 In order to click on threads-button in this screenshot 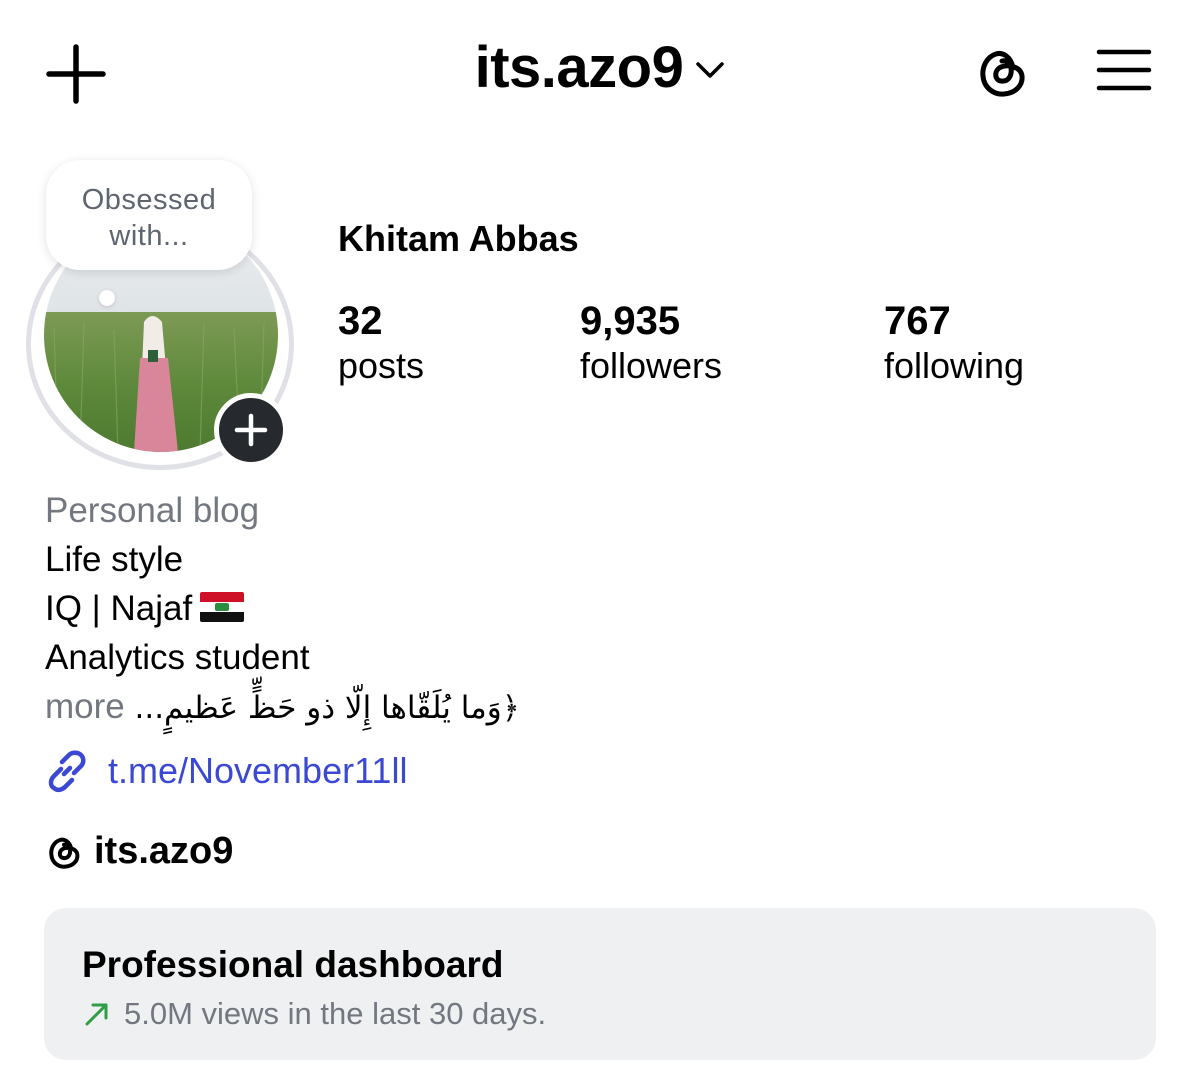, I will do `click(1002, 72)`.